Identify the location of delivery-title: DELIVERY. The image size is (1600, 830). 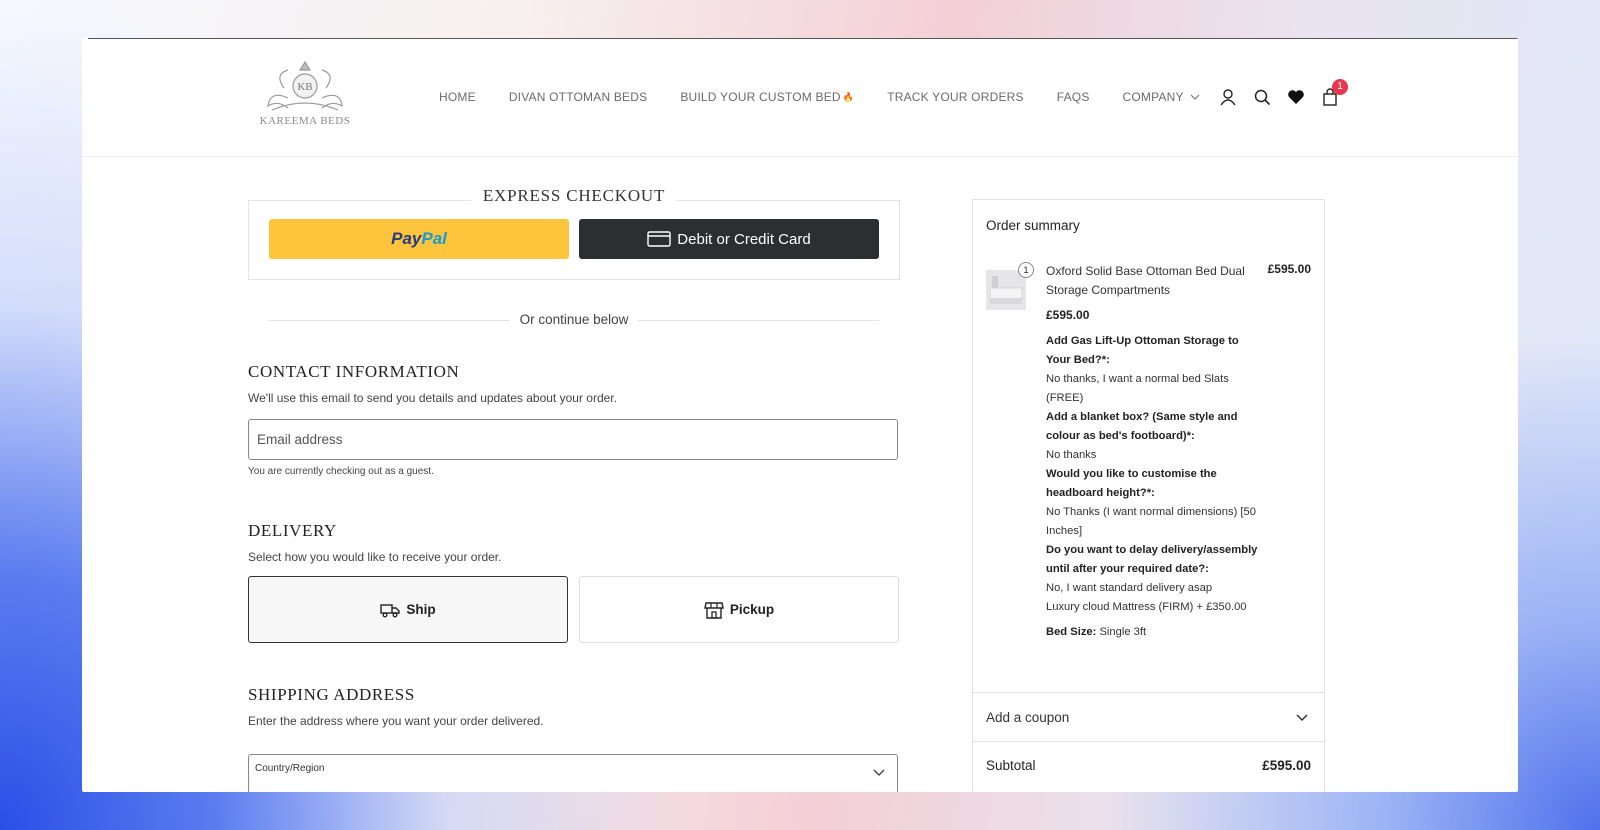
(292, 530).